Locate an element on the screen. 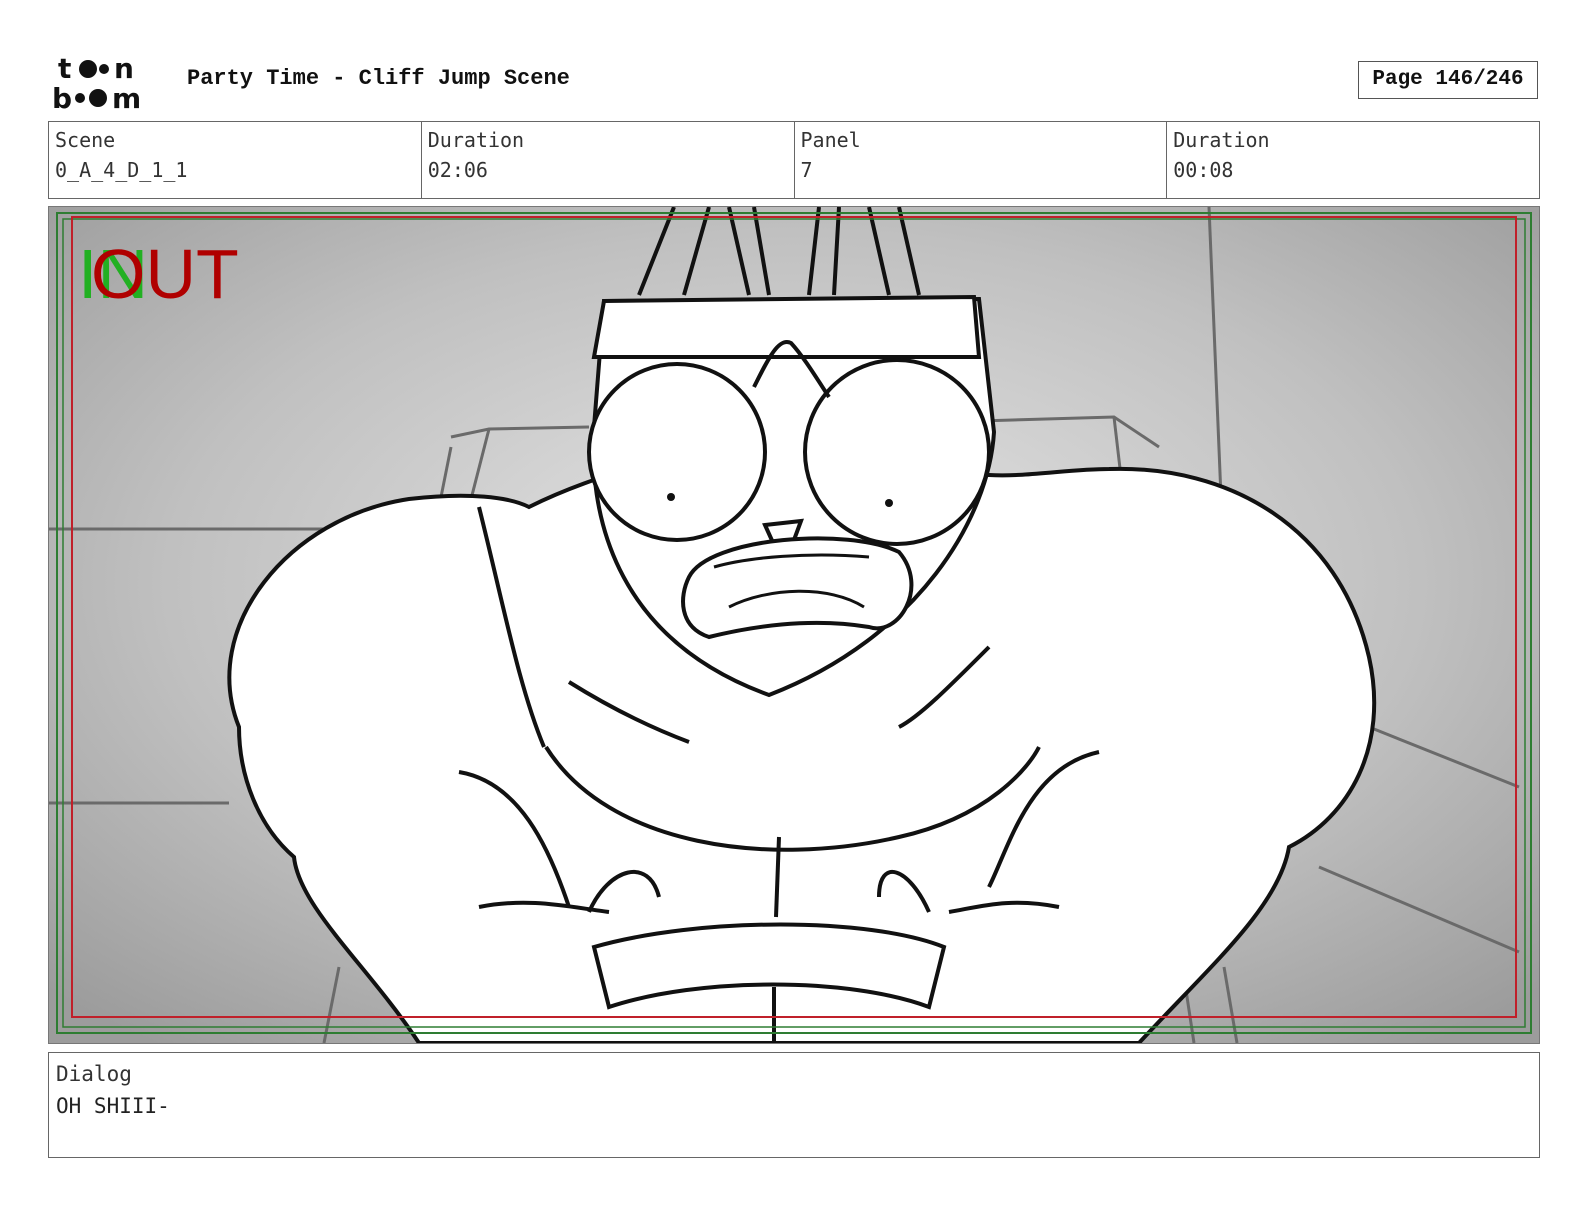 This screenshot has height=1224, width=1584. toon-boom-logo: t n b m is located at coordinates (96, 82).